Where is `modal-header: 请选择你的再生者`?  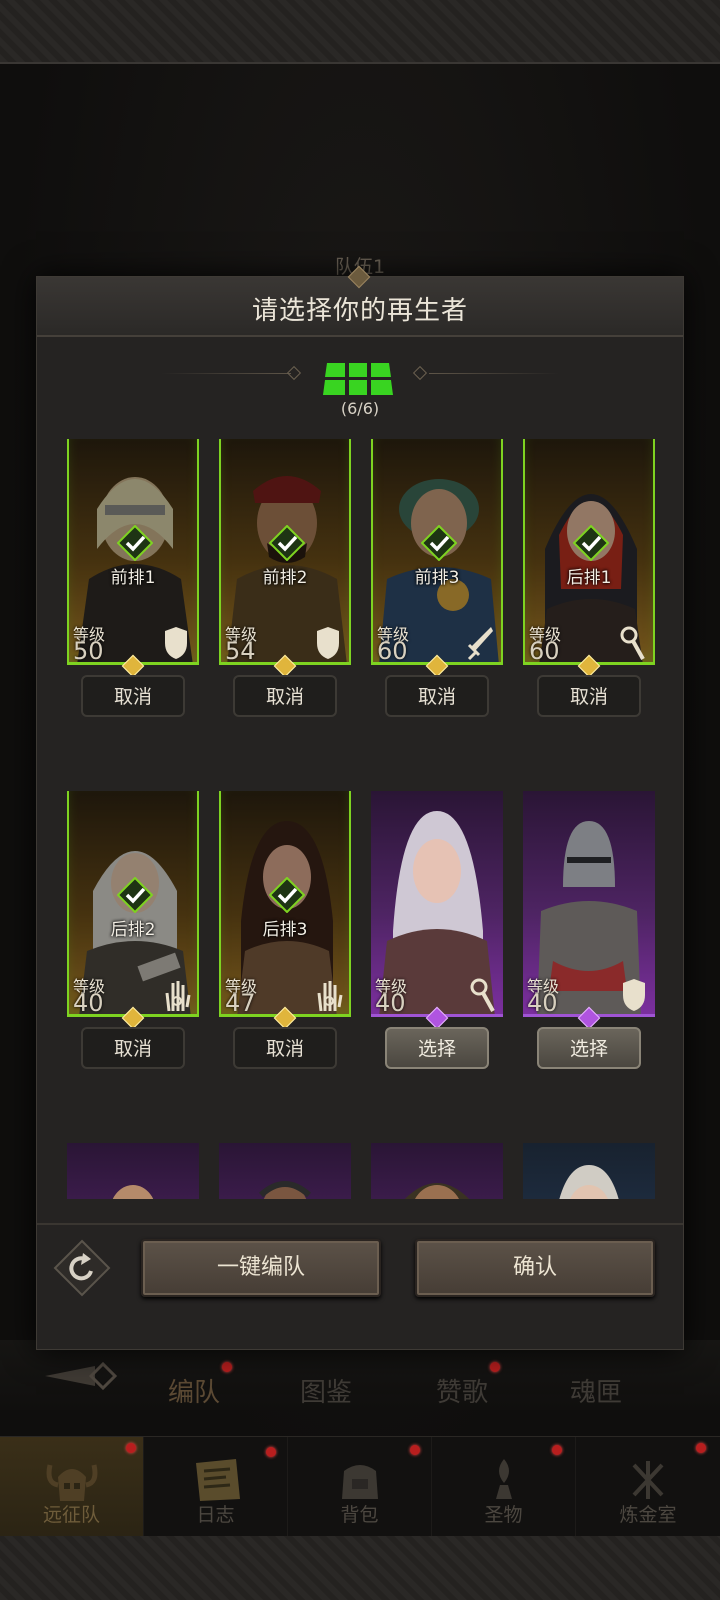
modal-header: 请选择你的再生者 is located at coordinates (360, 301).